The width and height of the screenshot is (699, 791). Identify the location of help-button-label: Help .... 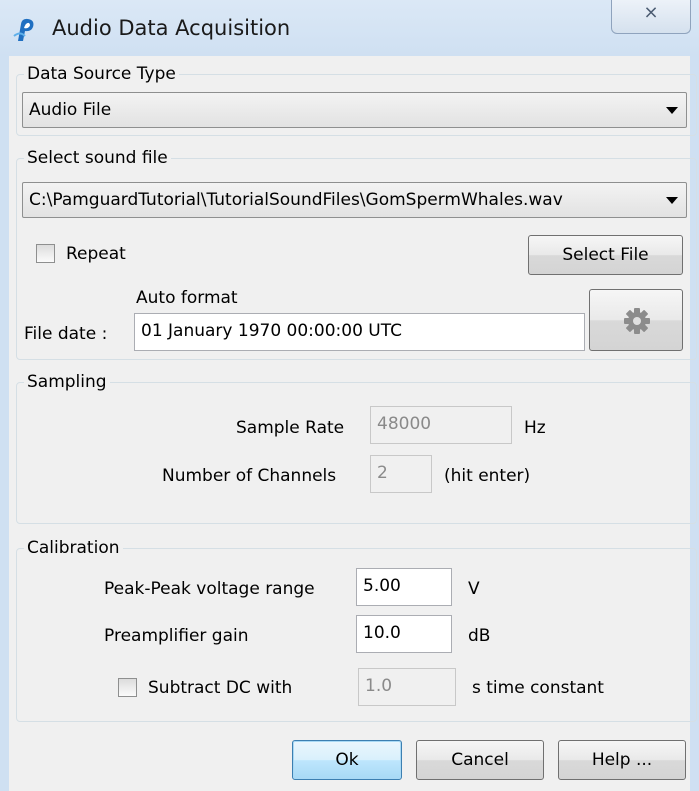
(622, 760).